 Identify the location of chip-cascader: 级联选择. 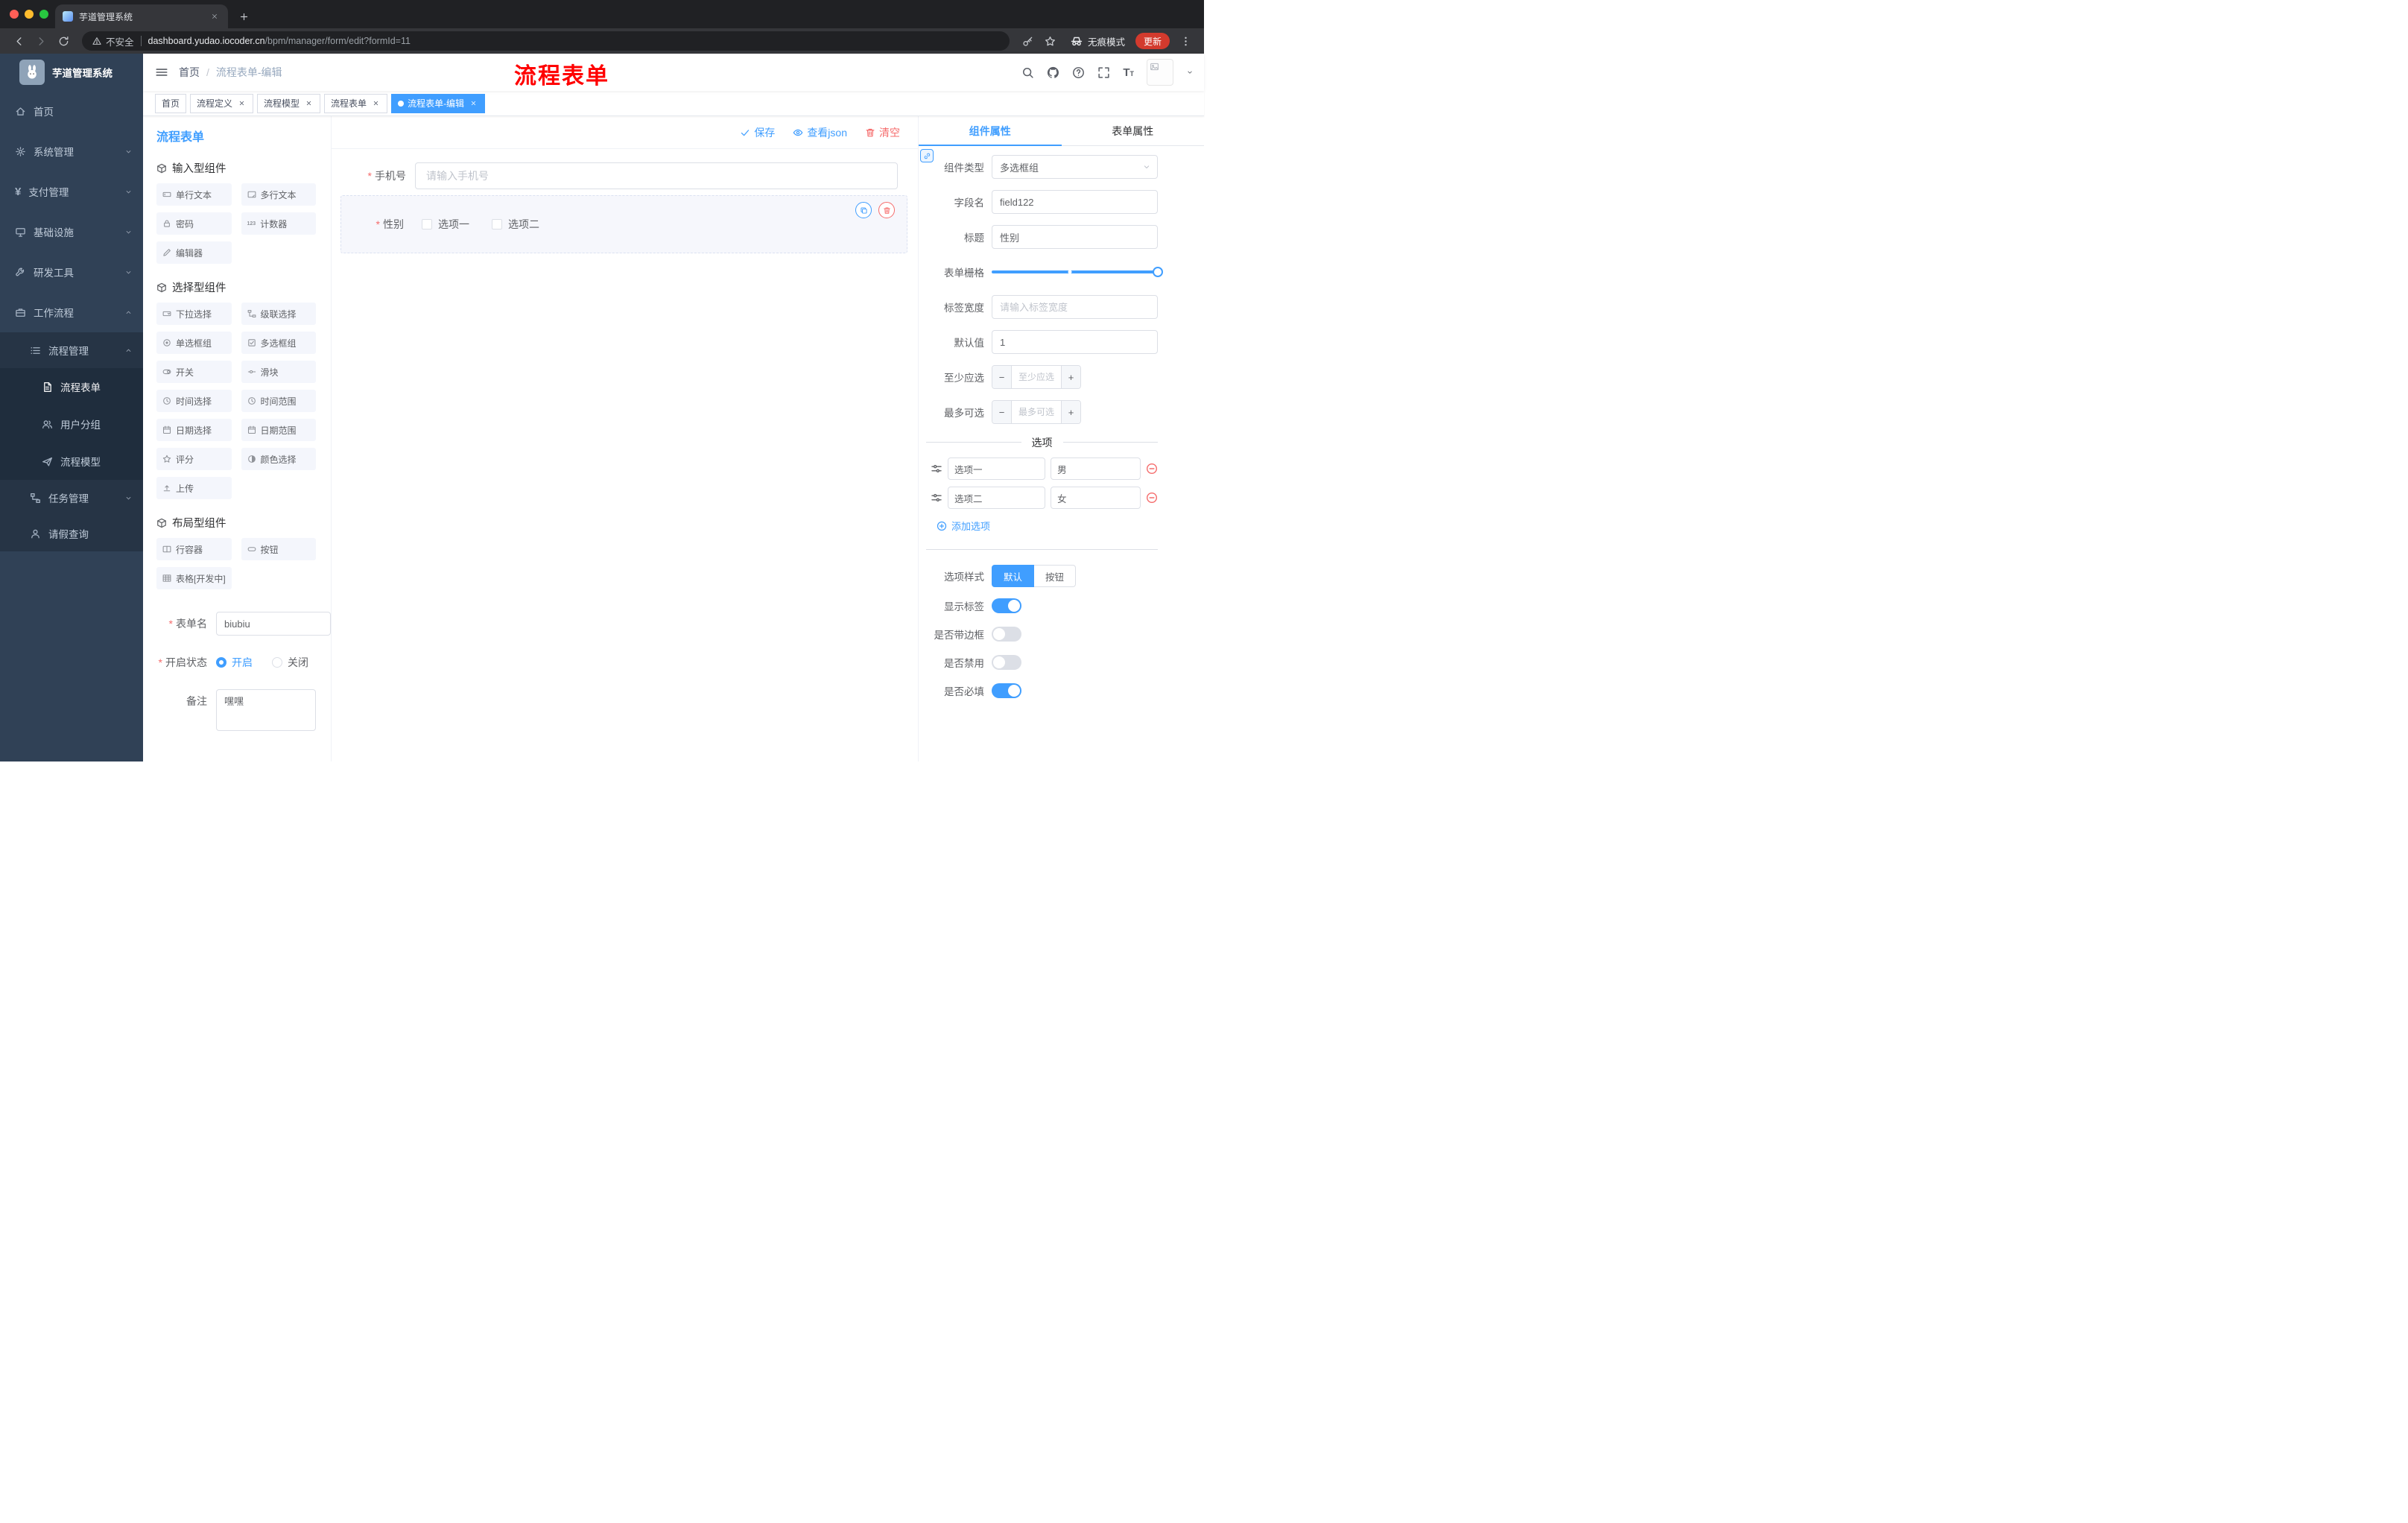
(278, 314).